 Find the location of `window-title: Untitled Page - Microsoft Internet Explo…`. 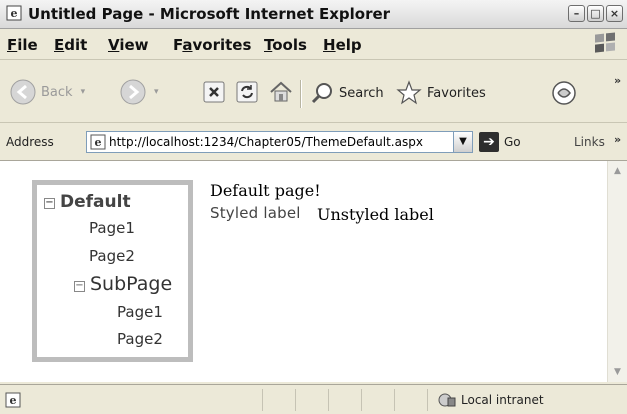

window-title: Untitled Page - Microsoft Internet Explo… is located at coordinates (209, 14).